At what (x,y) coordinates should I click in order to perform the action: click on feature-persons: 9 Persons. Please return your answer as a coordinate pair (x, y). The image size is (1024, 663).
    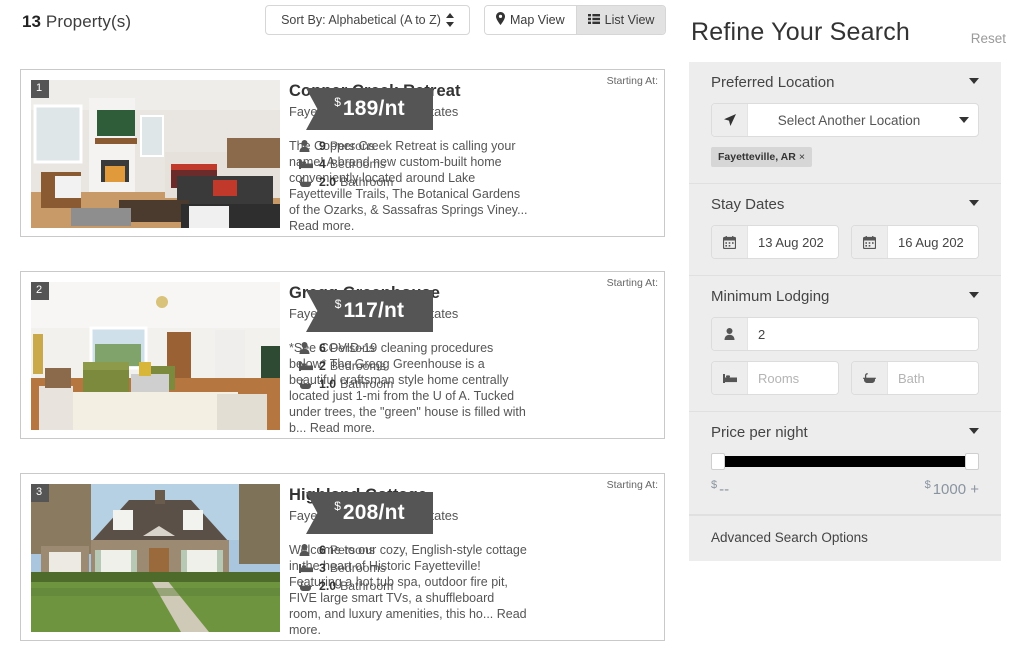
    Looking at the image, I should click on (346, 146).